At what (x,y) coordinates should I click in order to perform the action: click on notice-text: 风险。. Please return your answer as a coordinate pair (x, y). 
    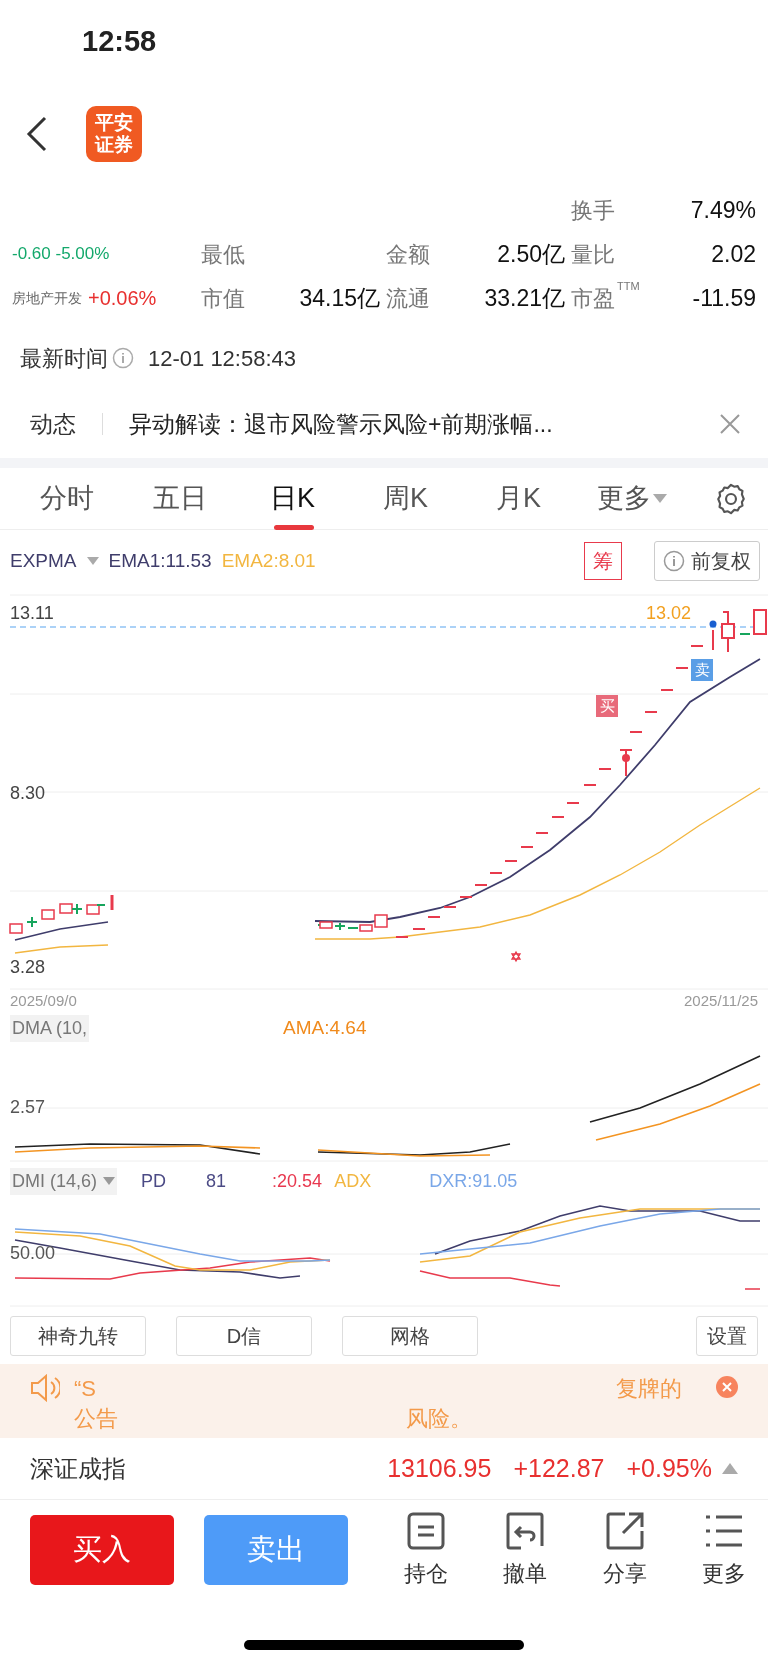
    Looking at the image, I should click on (439, 1419).